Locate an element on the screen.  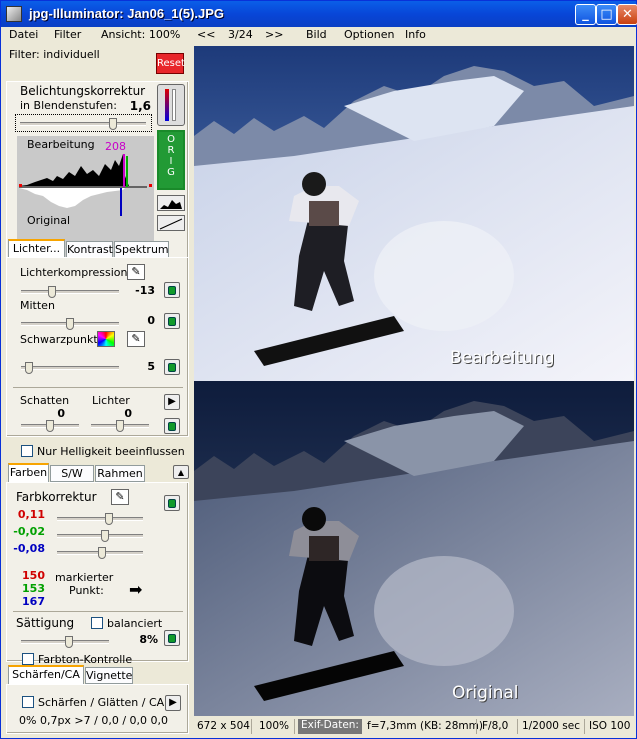
reset-button: Reset is located at coordinates (170, 63).